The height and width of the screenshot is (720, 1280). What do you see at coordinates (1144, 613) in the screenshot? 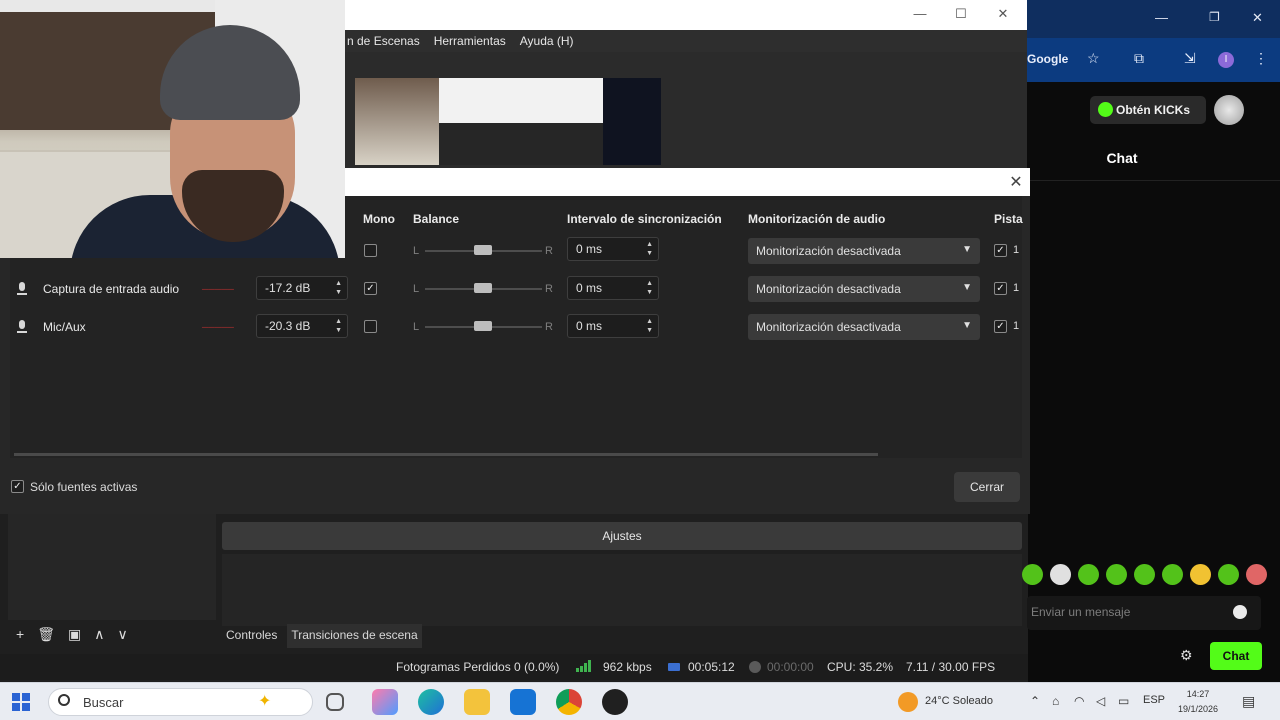
I see `chat-message-input: Enviar un mensaje` at bounding box center [1144, 613].